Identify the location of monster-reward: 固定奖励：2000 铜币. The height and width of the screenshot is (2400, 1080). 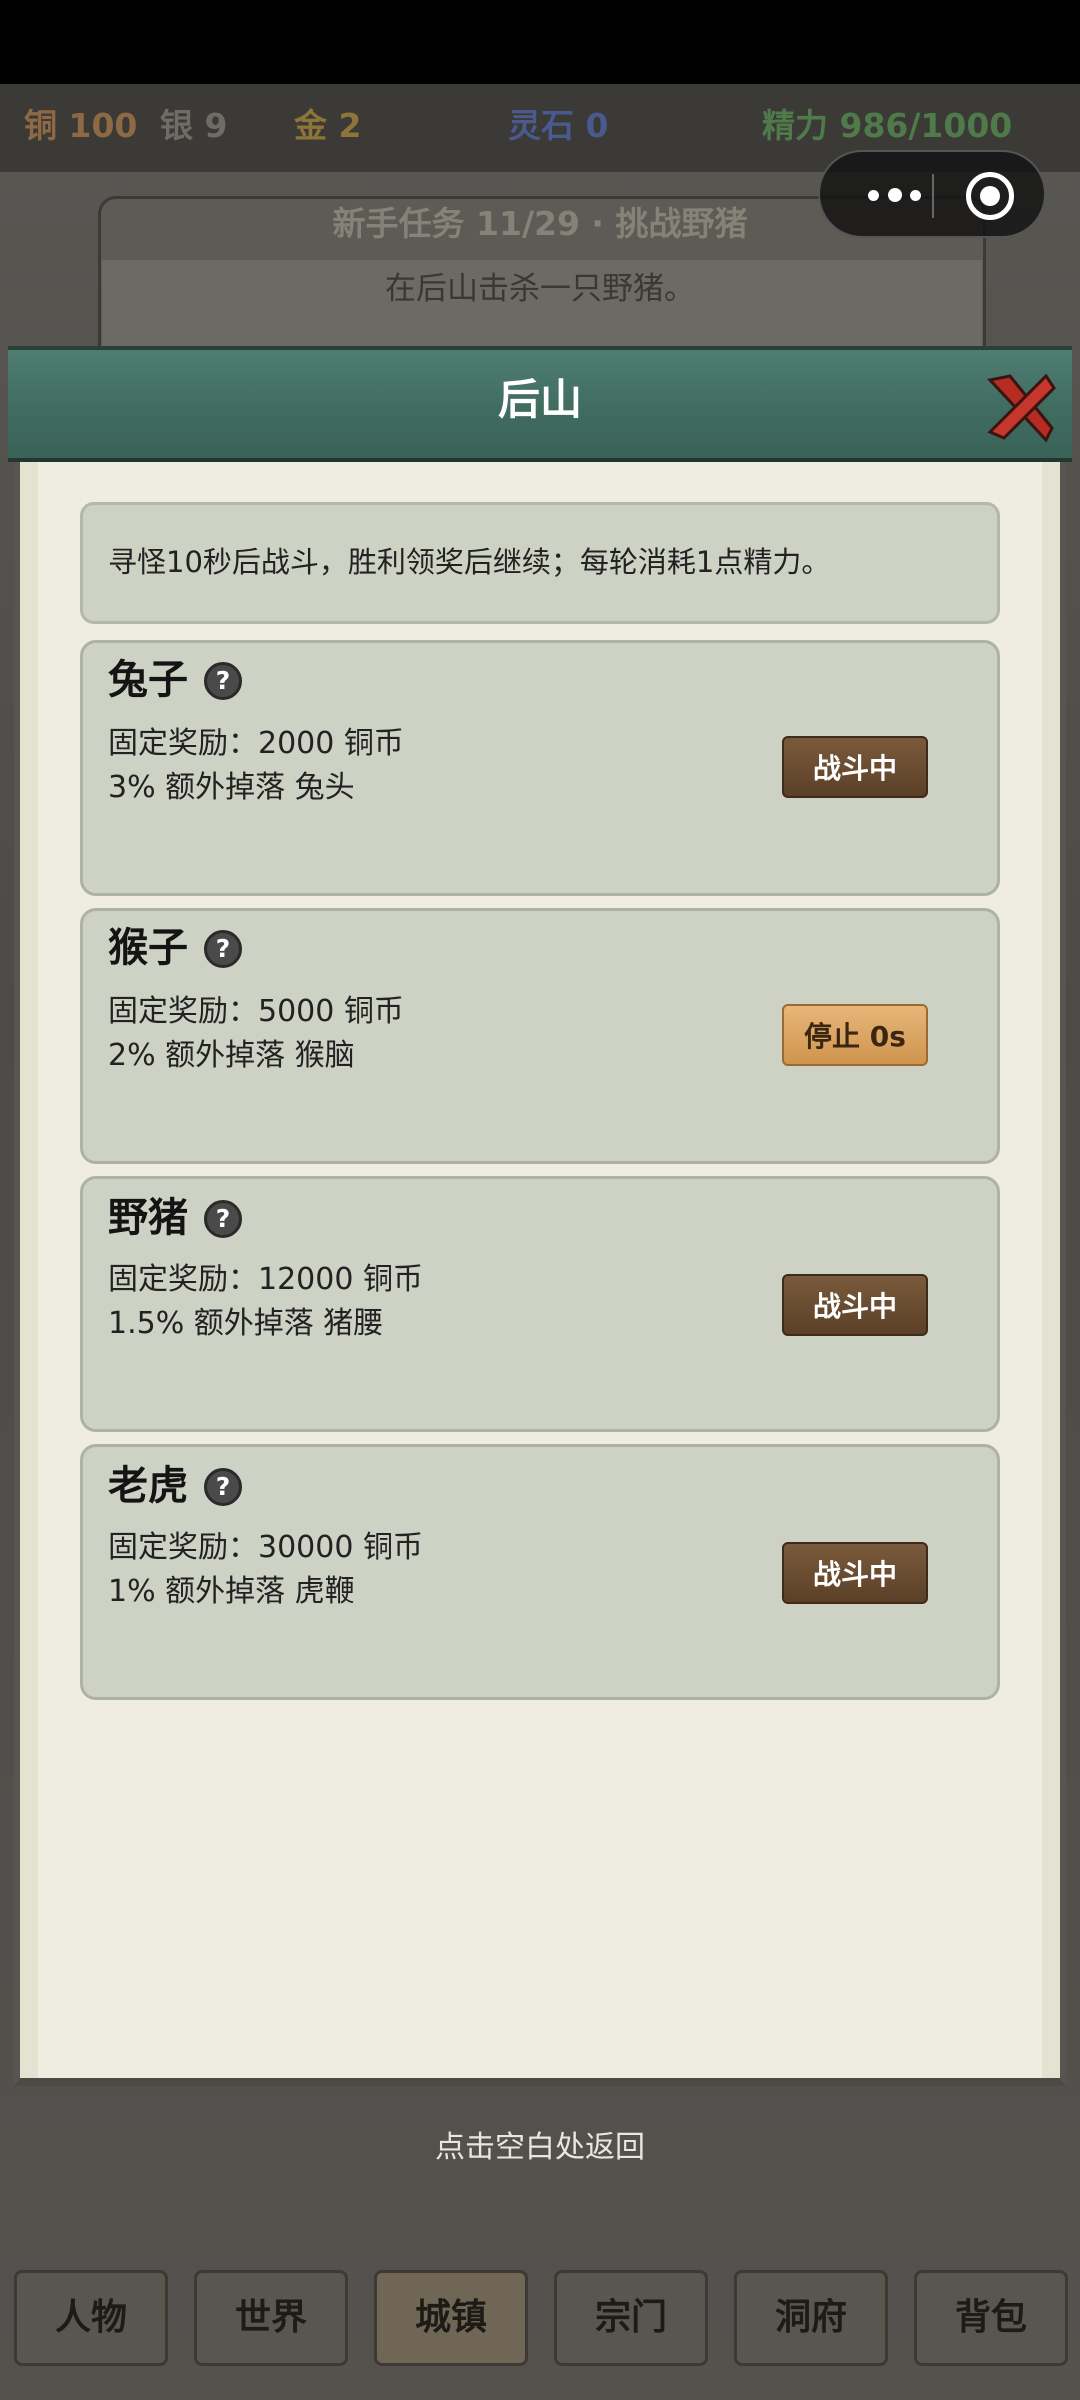
(256, 743).